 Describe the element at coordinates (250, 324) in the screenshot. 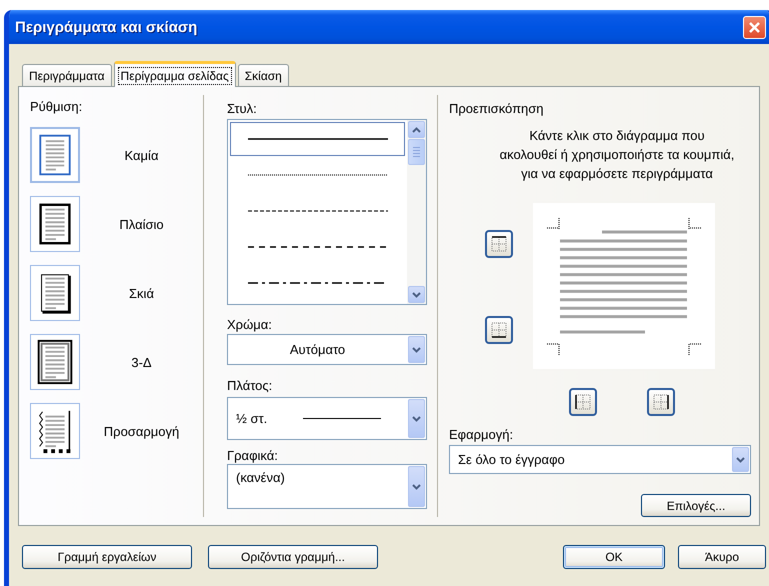

I see `color-label: Χρώμα:` at that location.